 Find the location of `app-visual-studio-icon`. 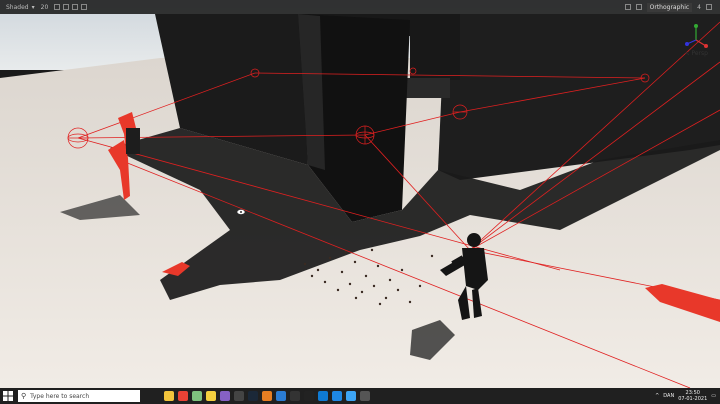

app-visual-studio-icon is located at coordinates (225, 396).